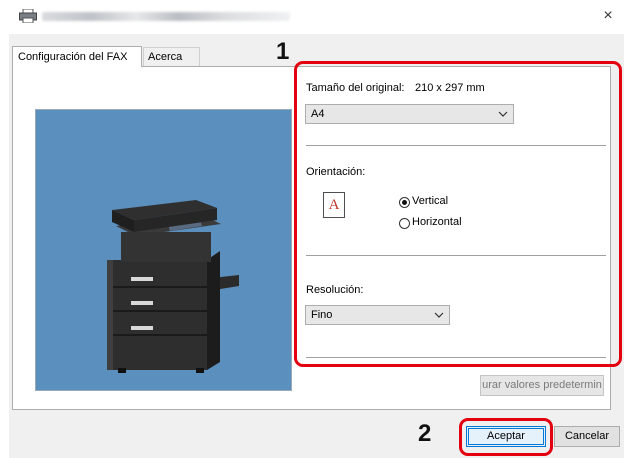  I want to click on callout-number-2: 2, so click(425, 433).